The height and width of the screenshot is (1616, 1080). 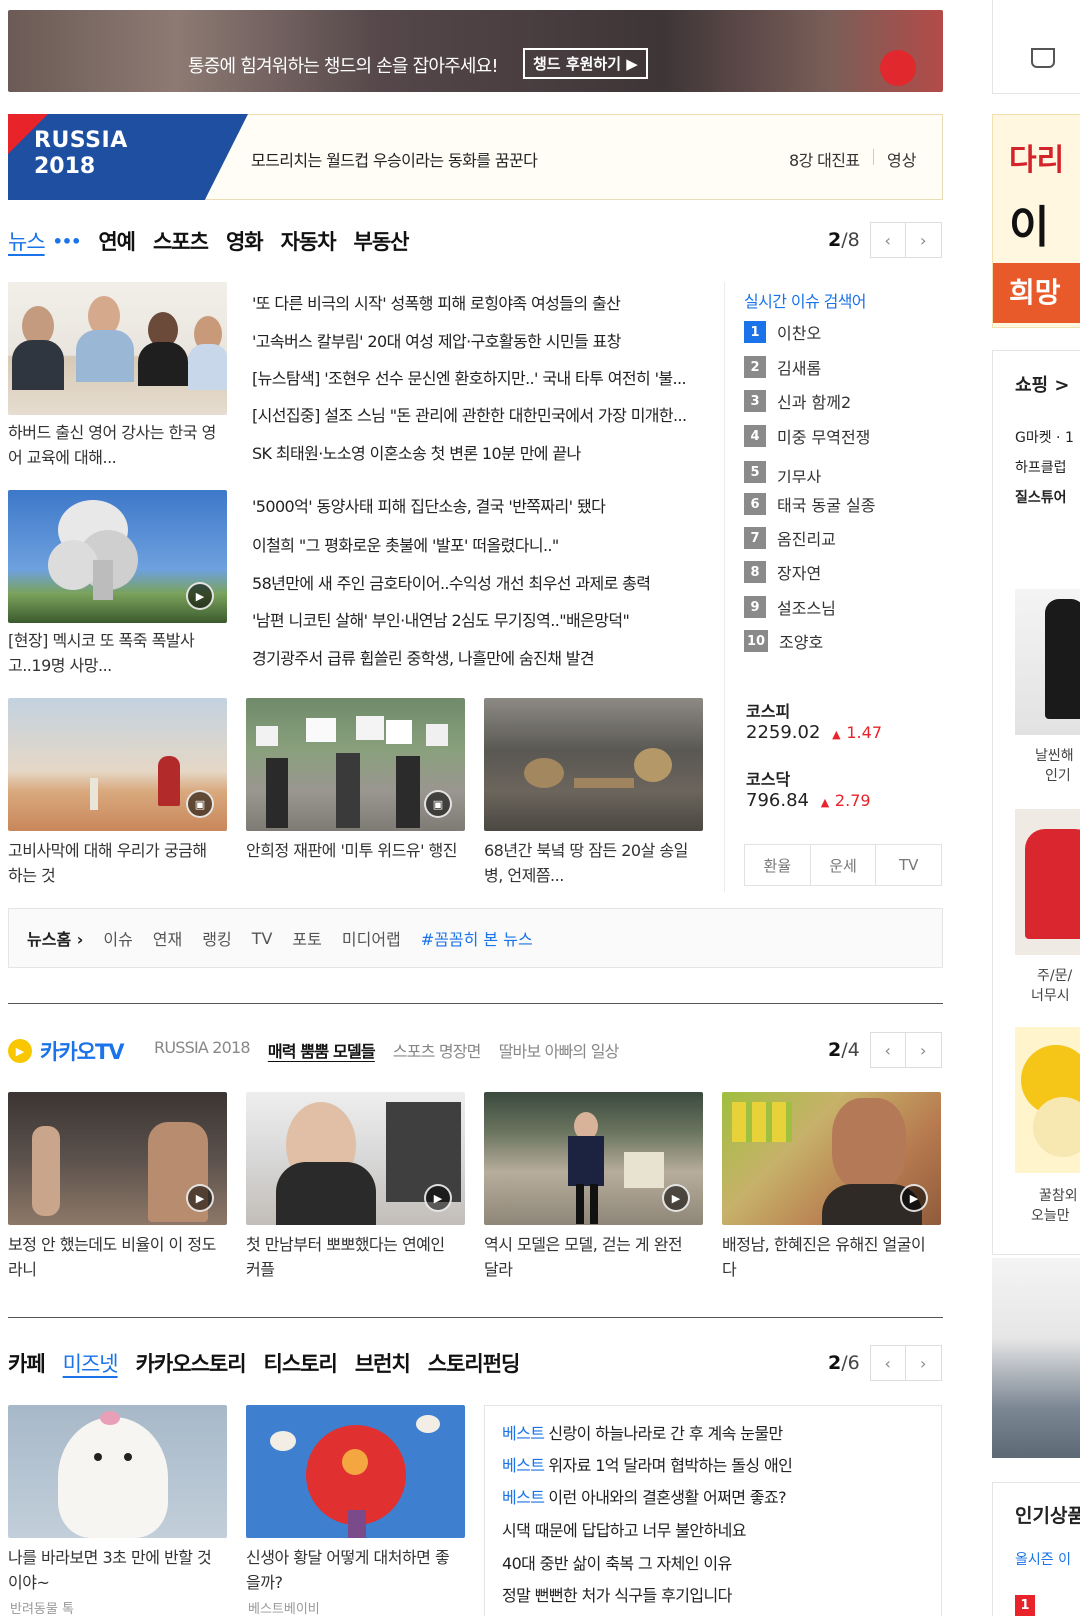 I want to click on news-photo-mexico: ▶, so click(x=117, y=556).